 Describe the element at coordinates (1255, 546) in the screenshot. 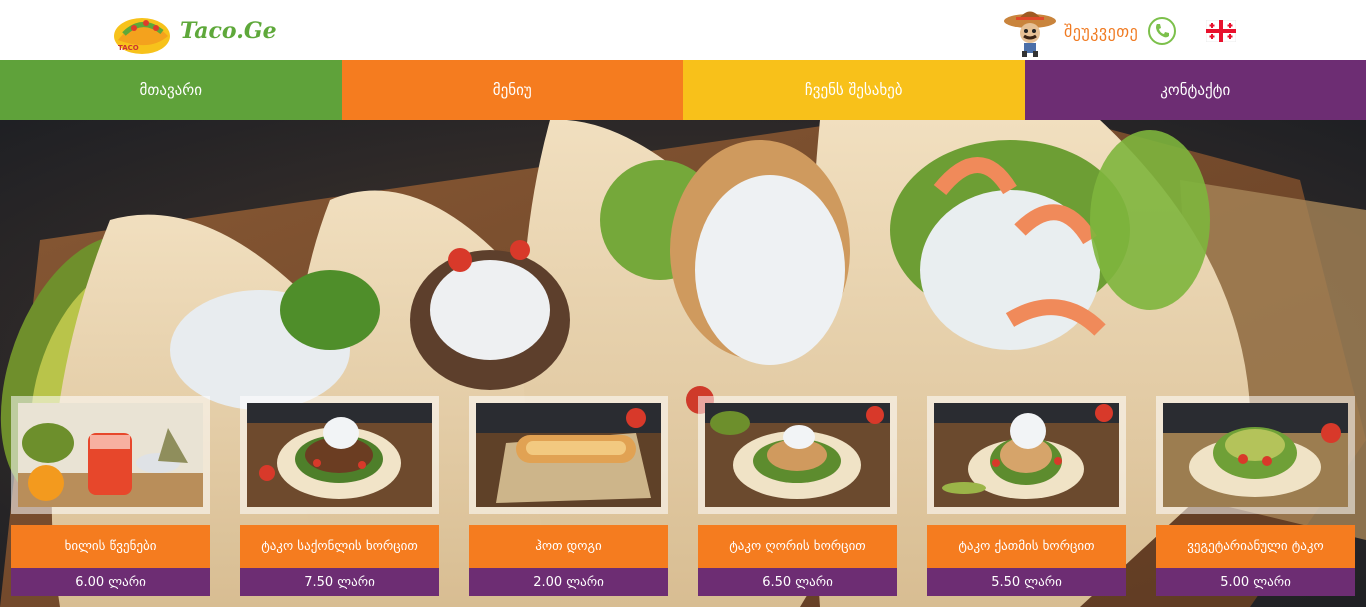

I see `product-title: ვეგეტარიანული ტაკო` at that location.